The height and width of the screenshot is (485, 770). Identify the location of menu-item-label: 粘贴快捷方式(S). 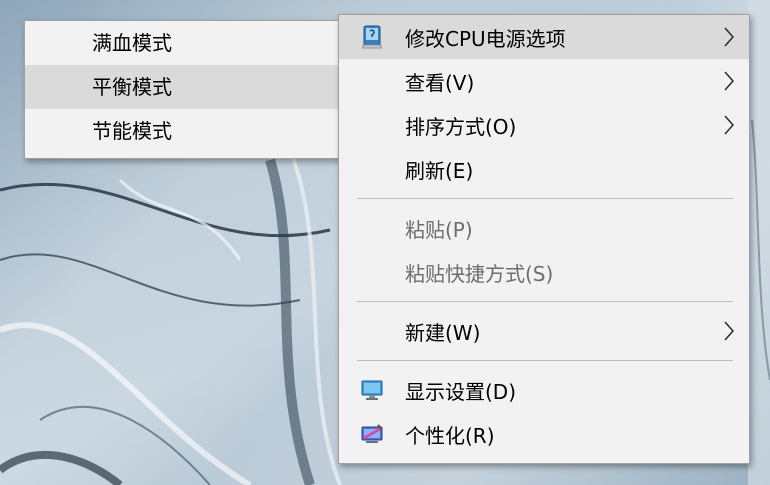
(479, 273).